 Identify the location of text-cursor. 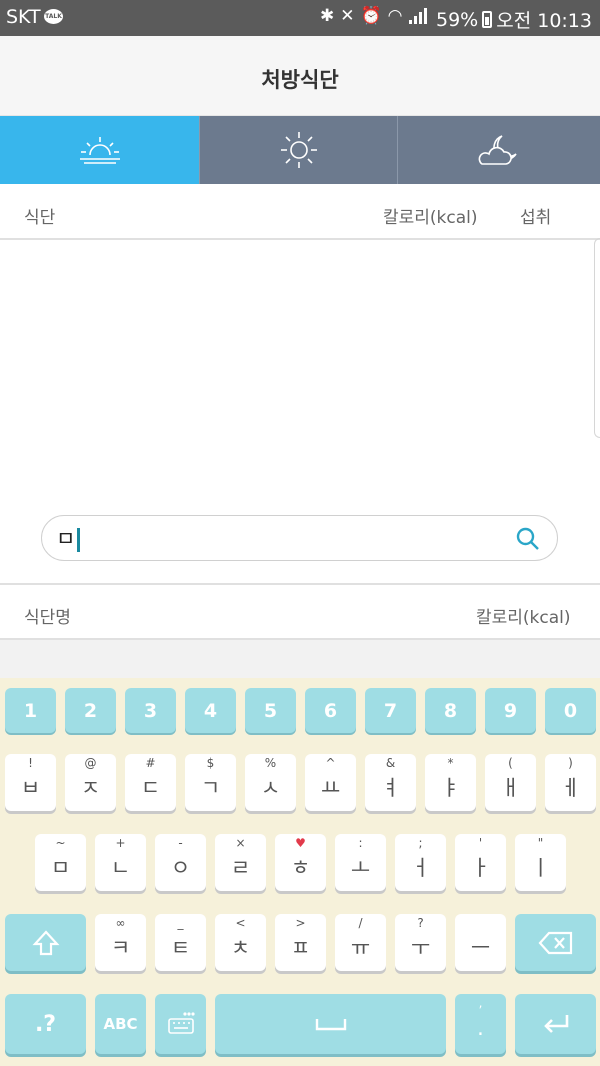
(78, 540).